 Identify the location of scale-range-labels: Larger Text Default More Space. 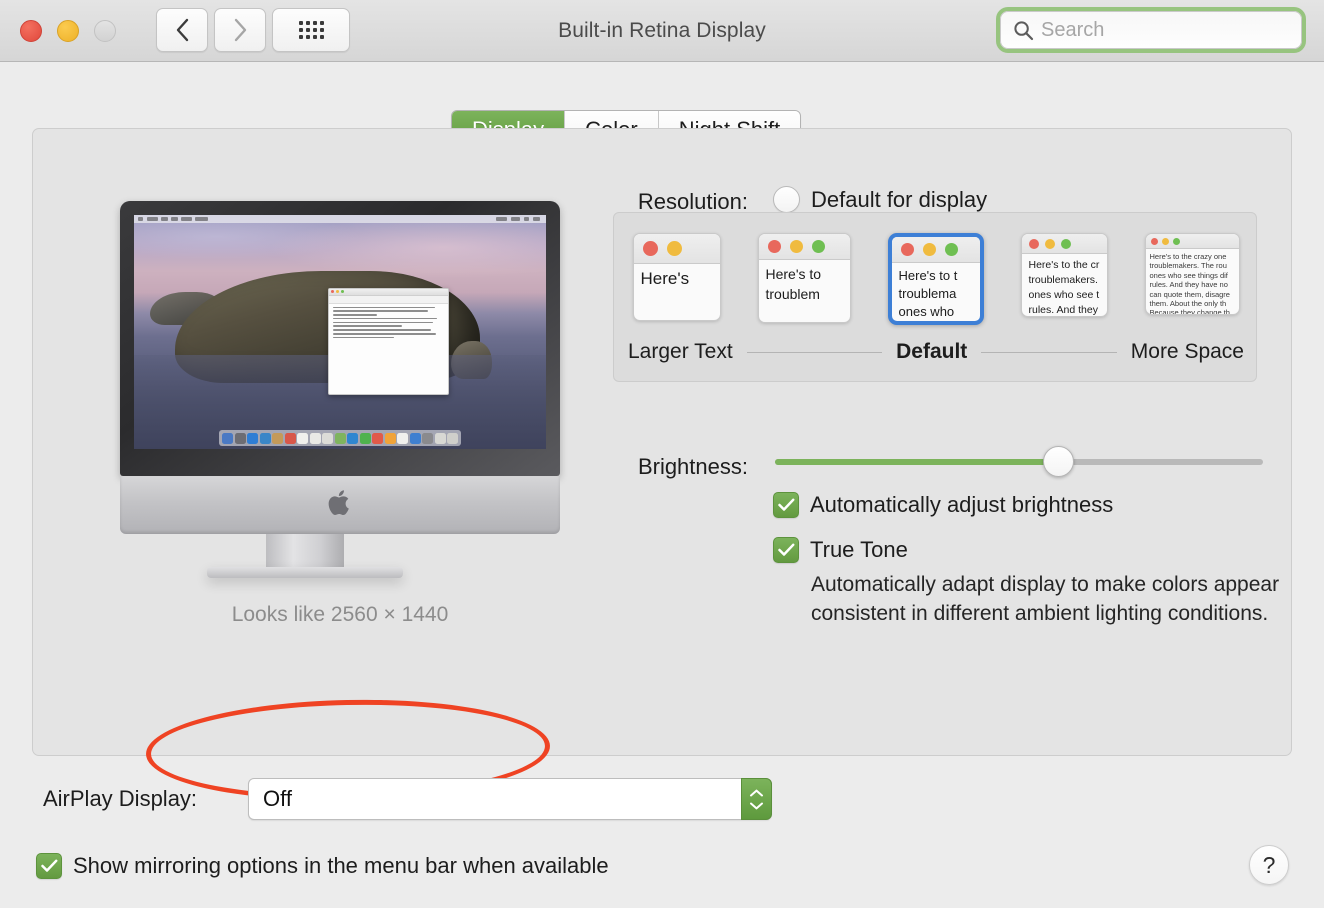
(936, 352).